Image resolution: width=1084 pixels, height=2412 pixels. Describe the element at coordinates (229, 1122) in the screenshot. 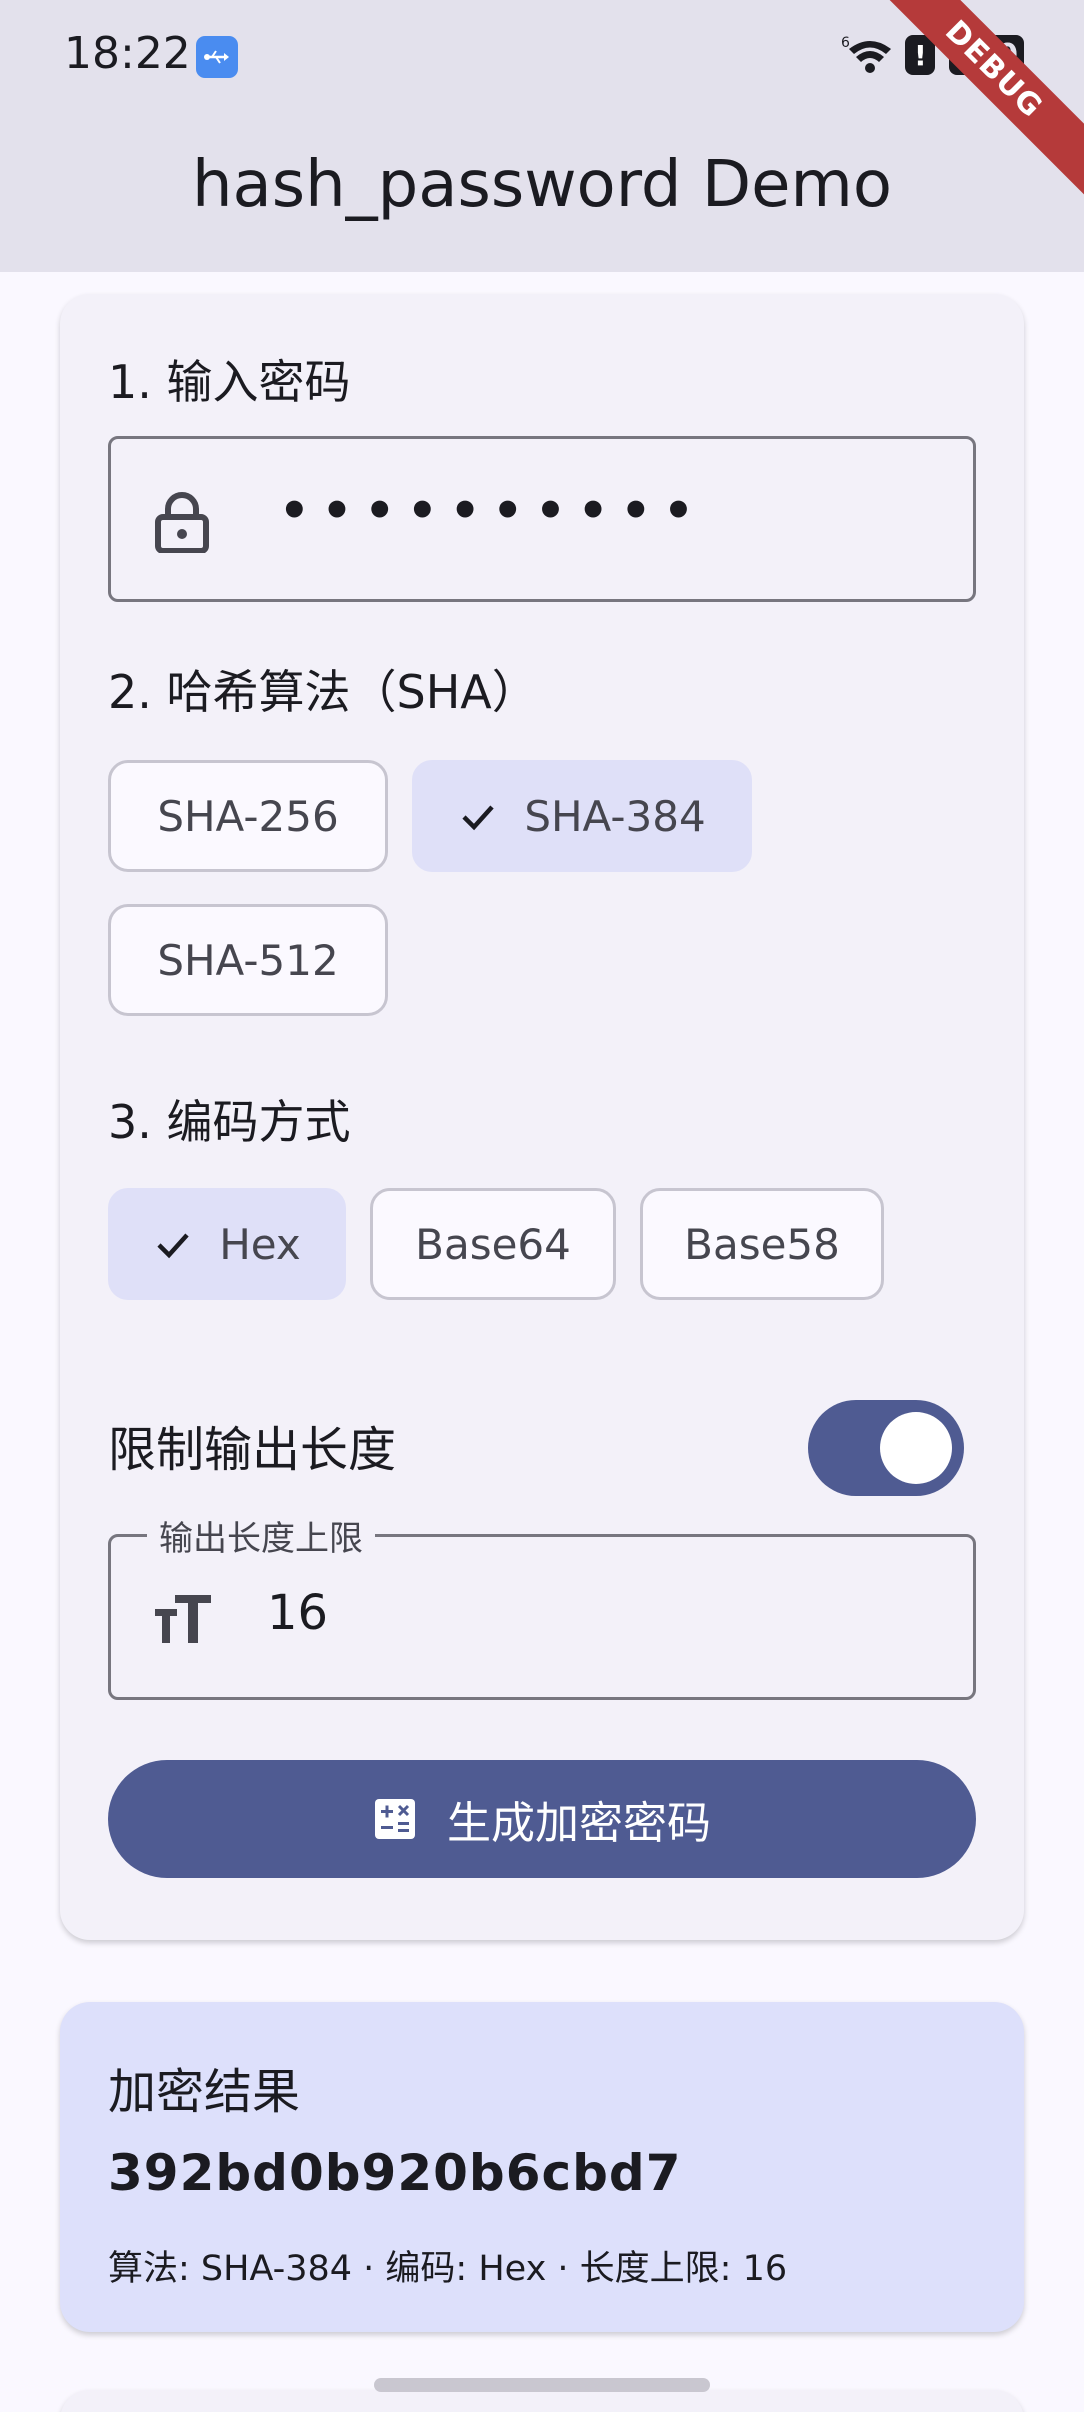

I see `encoding-section-title: 3. 编码方式` at that location.